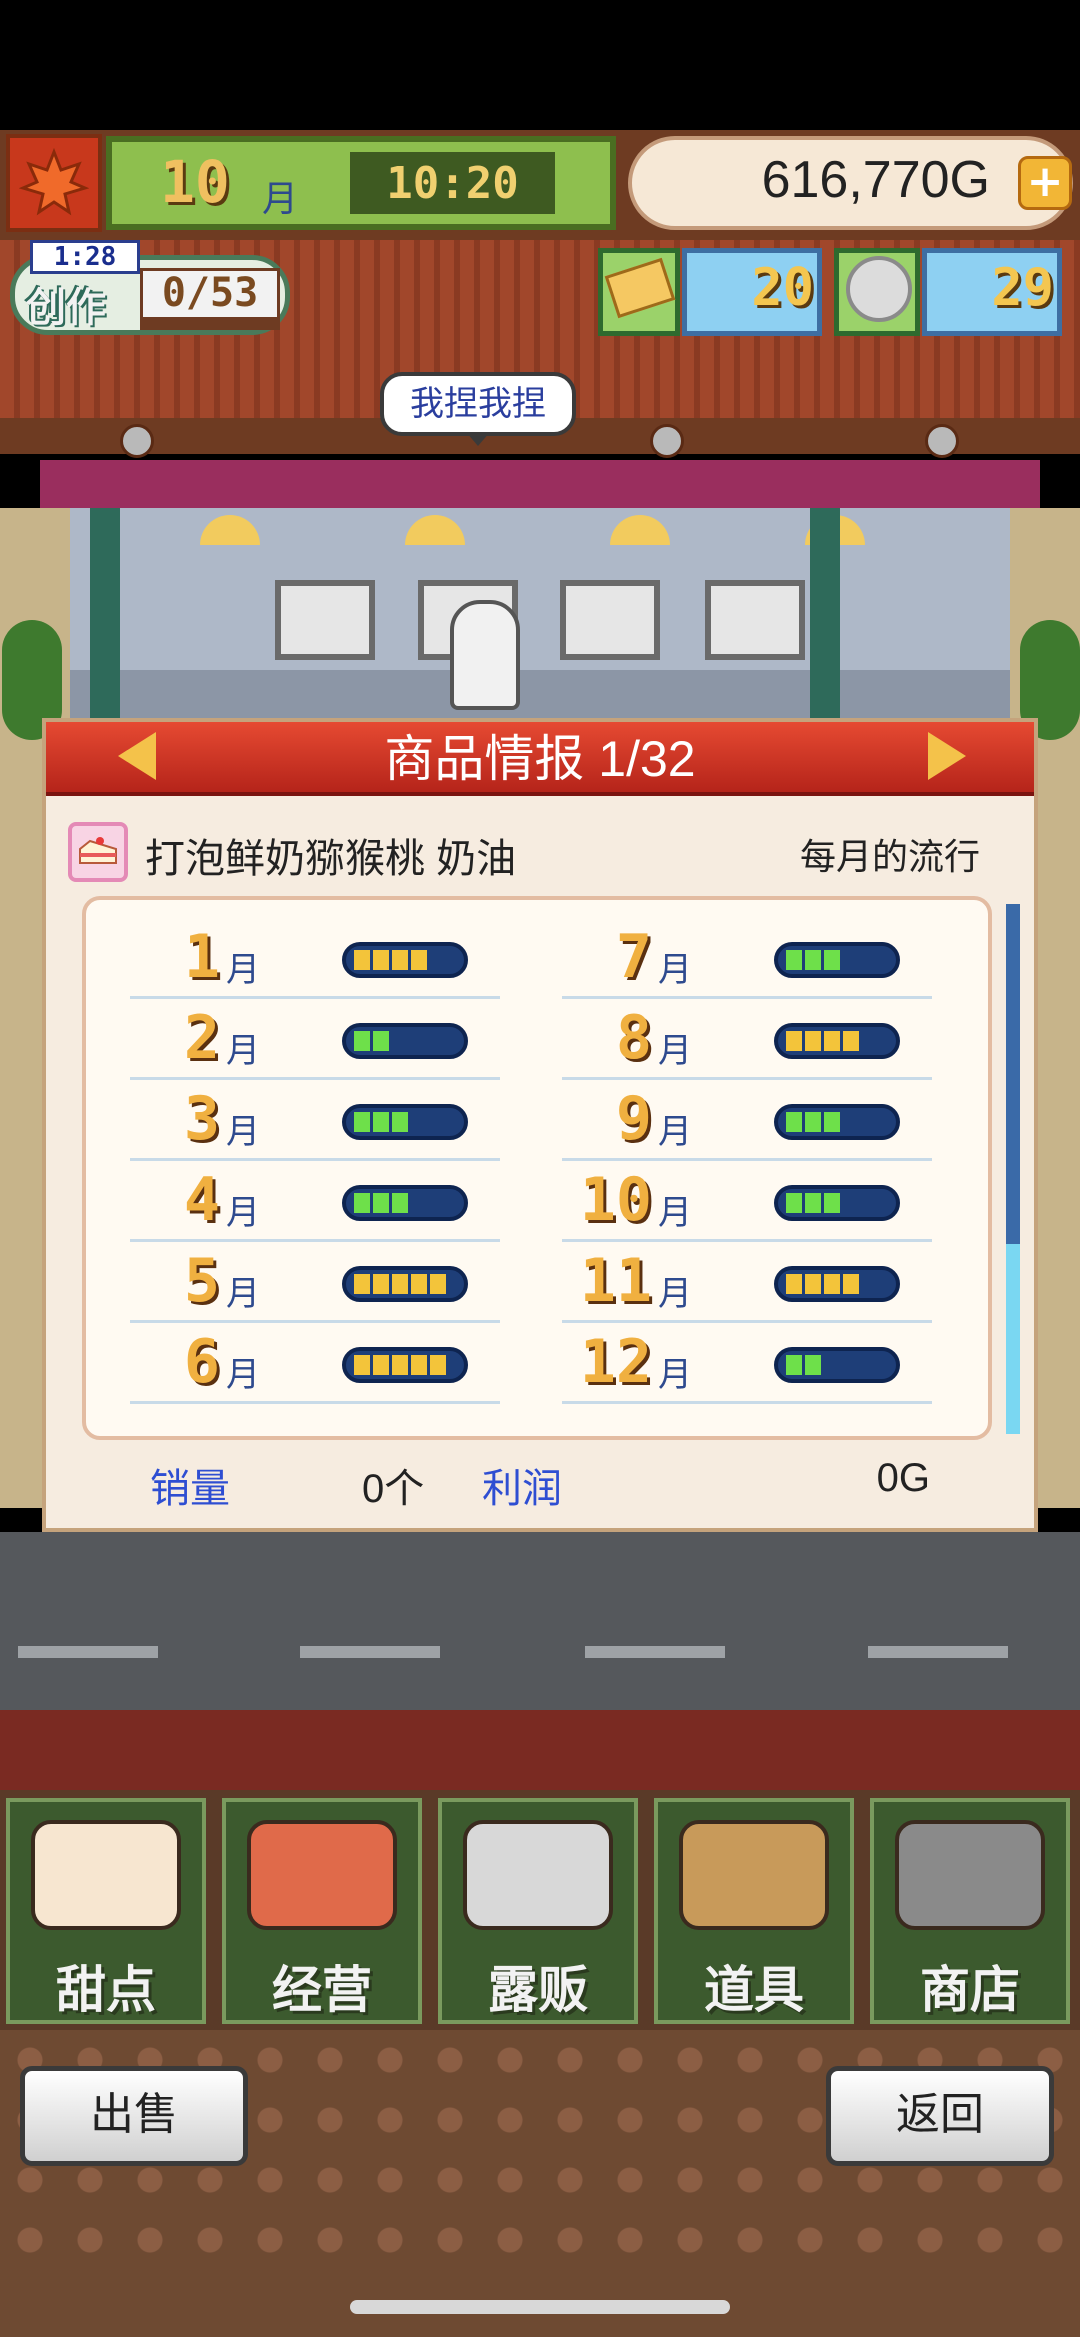 This screenshot has width=1080, height=2337. Describe the element at coordinates (970, 1875) in the screenshot. I see `shopping-cart-icon` at that location.